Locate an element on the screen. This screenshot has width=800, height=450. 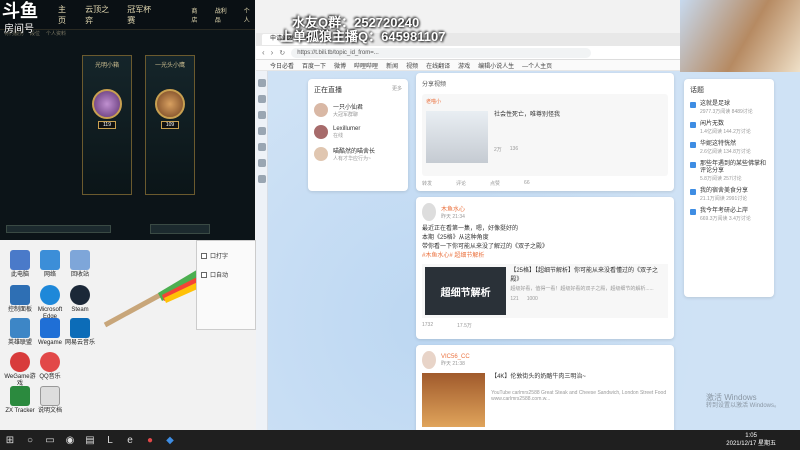
computer-icon is located at coordinates (20, 260).